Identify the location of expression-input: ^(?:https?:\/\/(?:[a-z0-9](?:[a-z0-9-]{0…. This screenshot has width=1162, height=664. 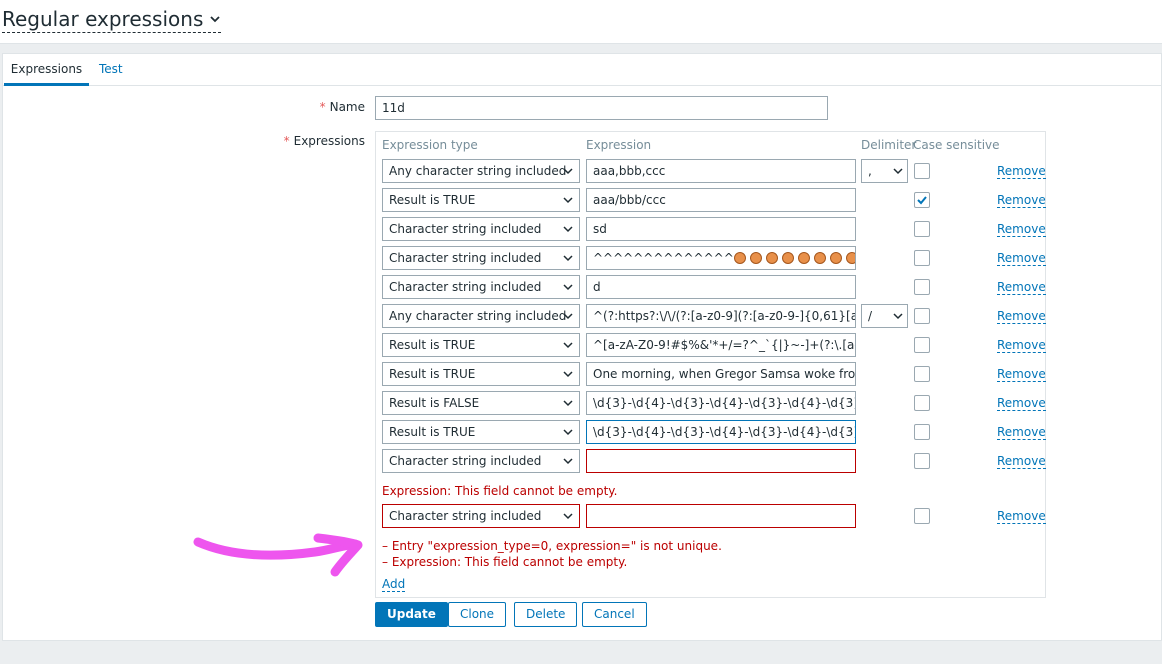
(721, 316).